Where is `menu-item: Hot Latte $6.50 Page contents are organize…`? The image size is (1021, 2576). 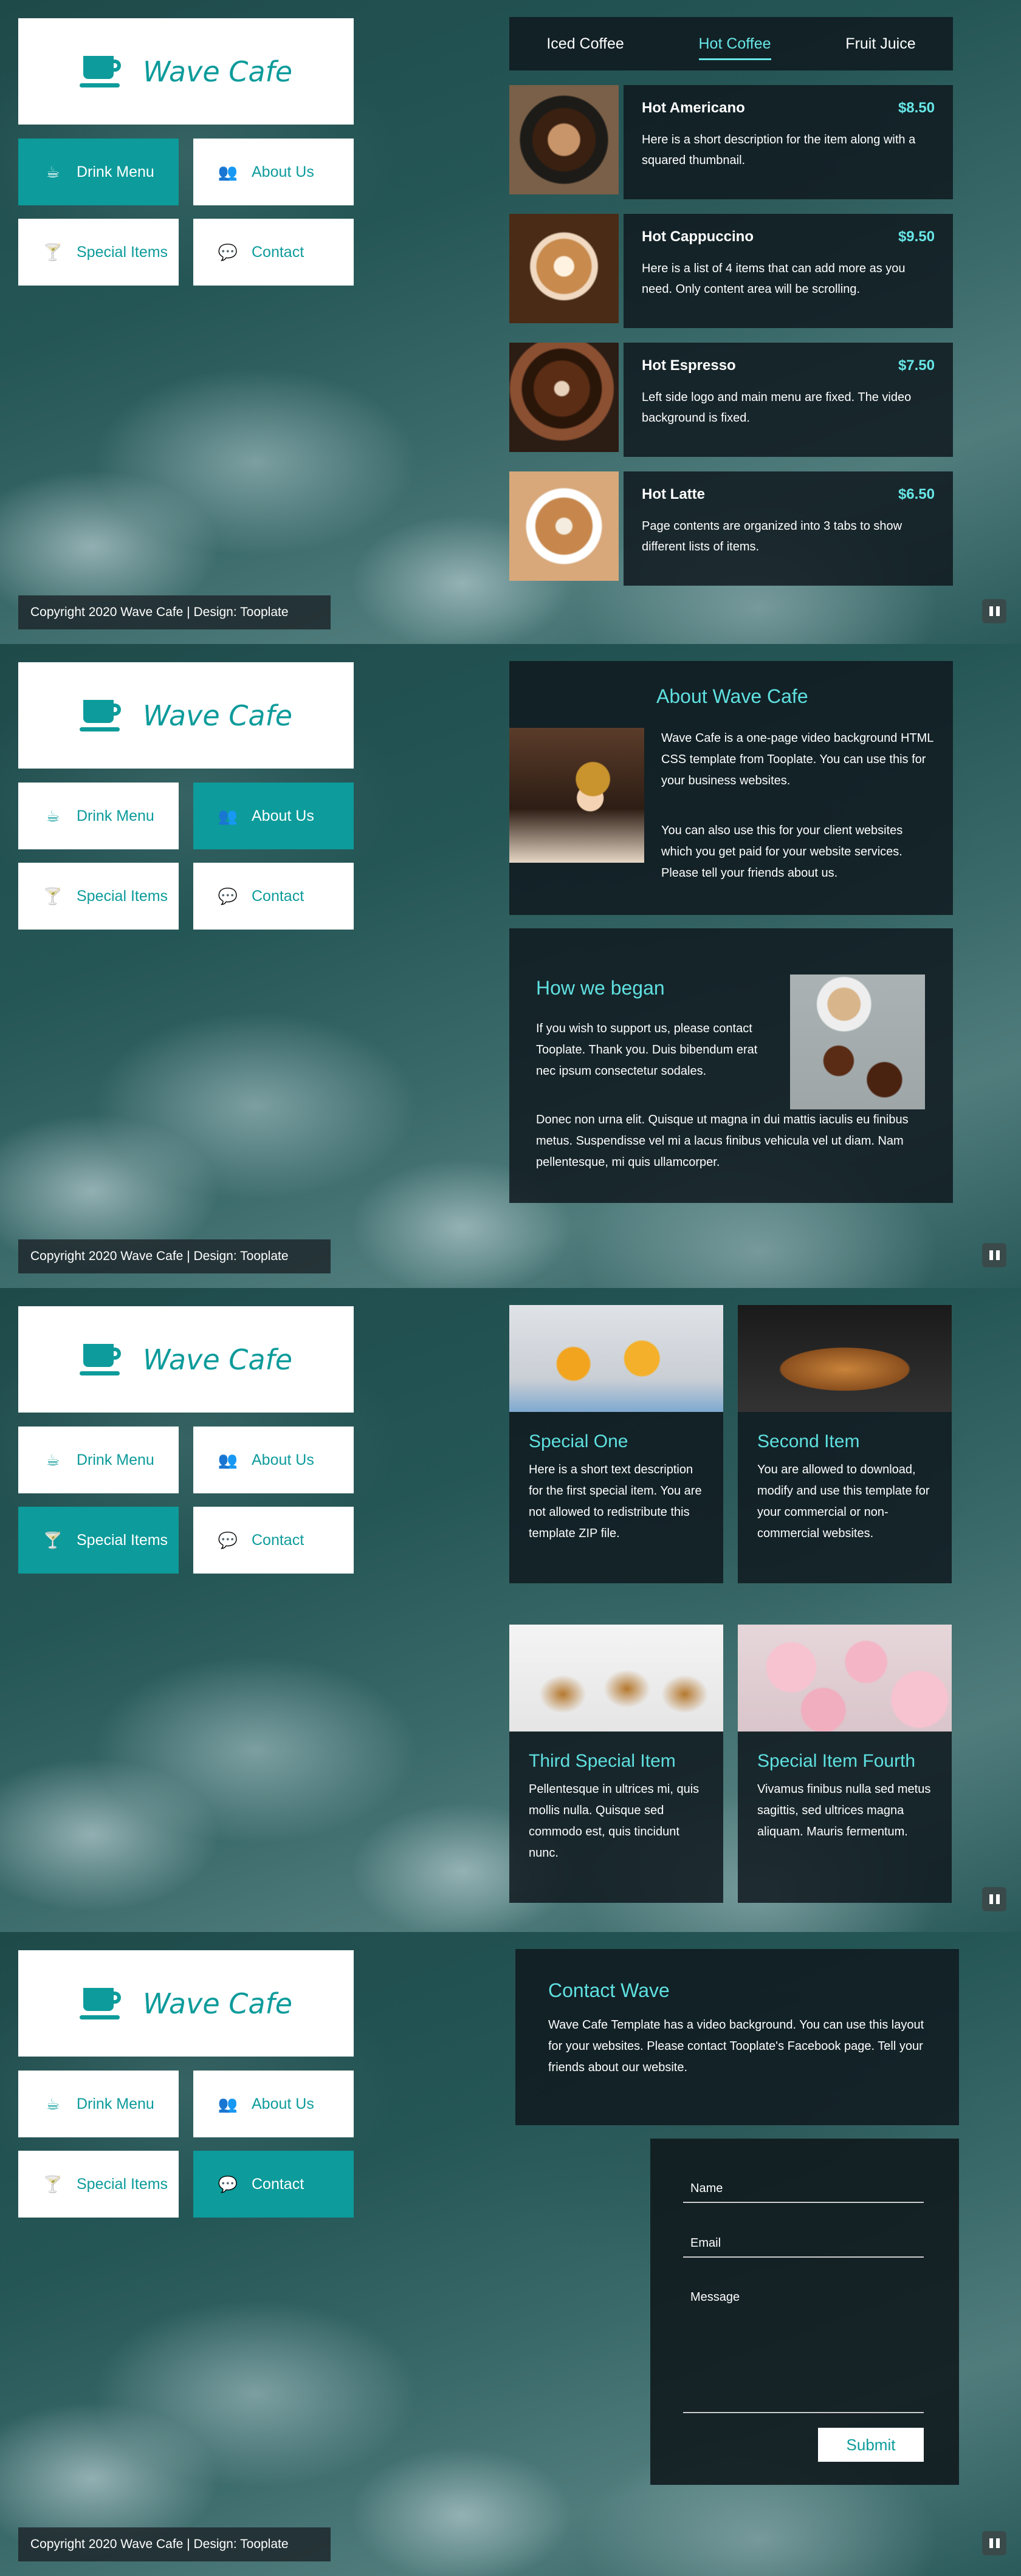 menu-item: Hot Latte $6.50 Page contents are organize… is located at coordinates (731, 528).